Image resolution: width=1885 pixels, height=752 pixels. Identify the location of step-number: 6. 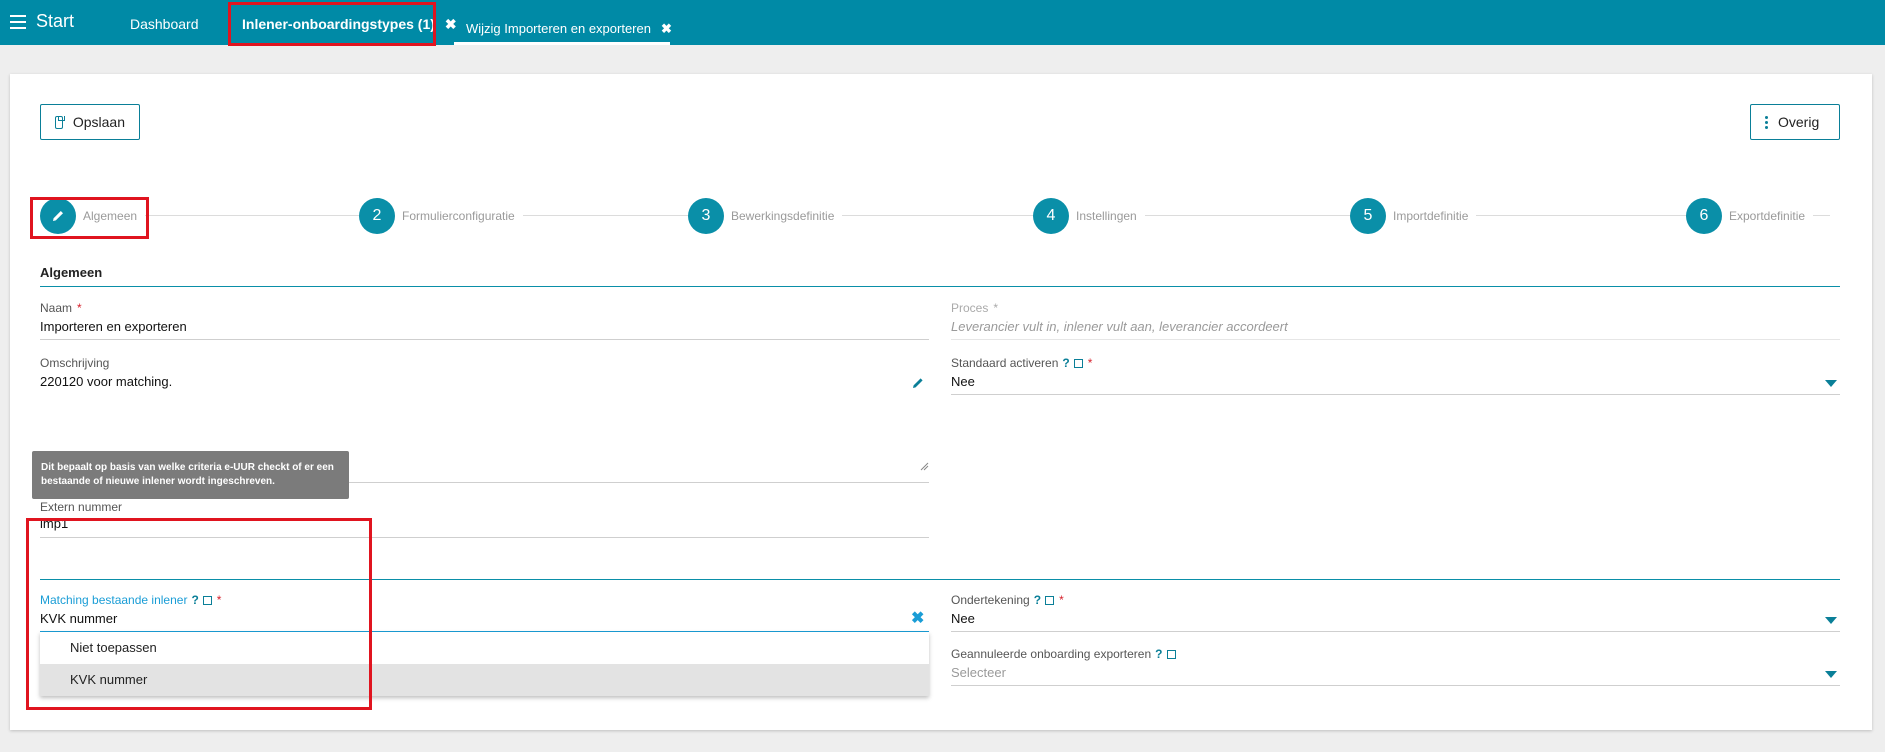
(1704, 216).